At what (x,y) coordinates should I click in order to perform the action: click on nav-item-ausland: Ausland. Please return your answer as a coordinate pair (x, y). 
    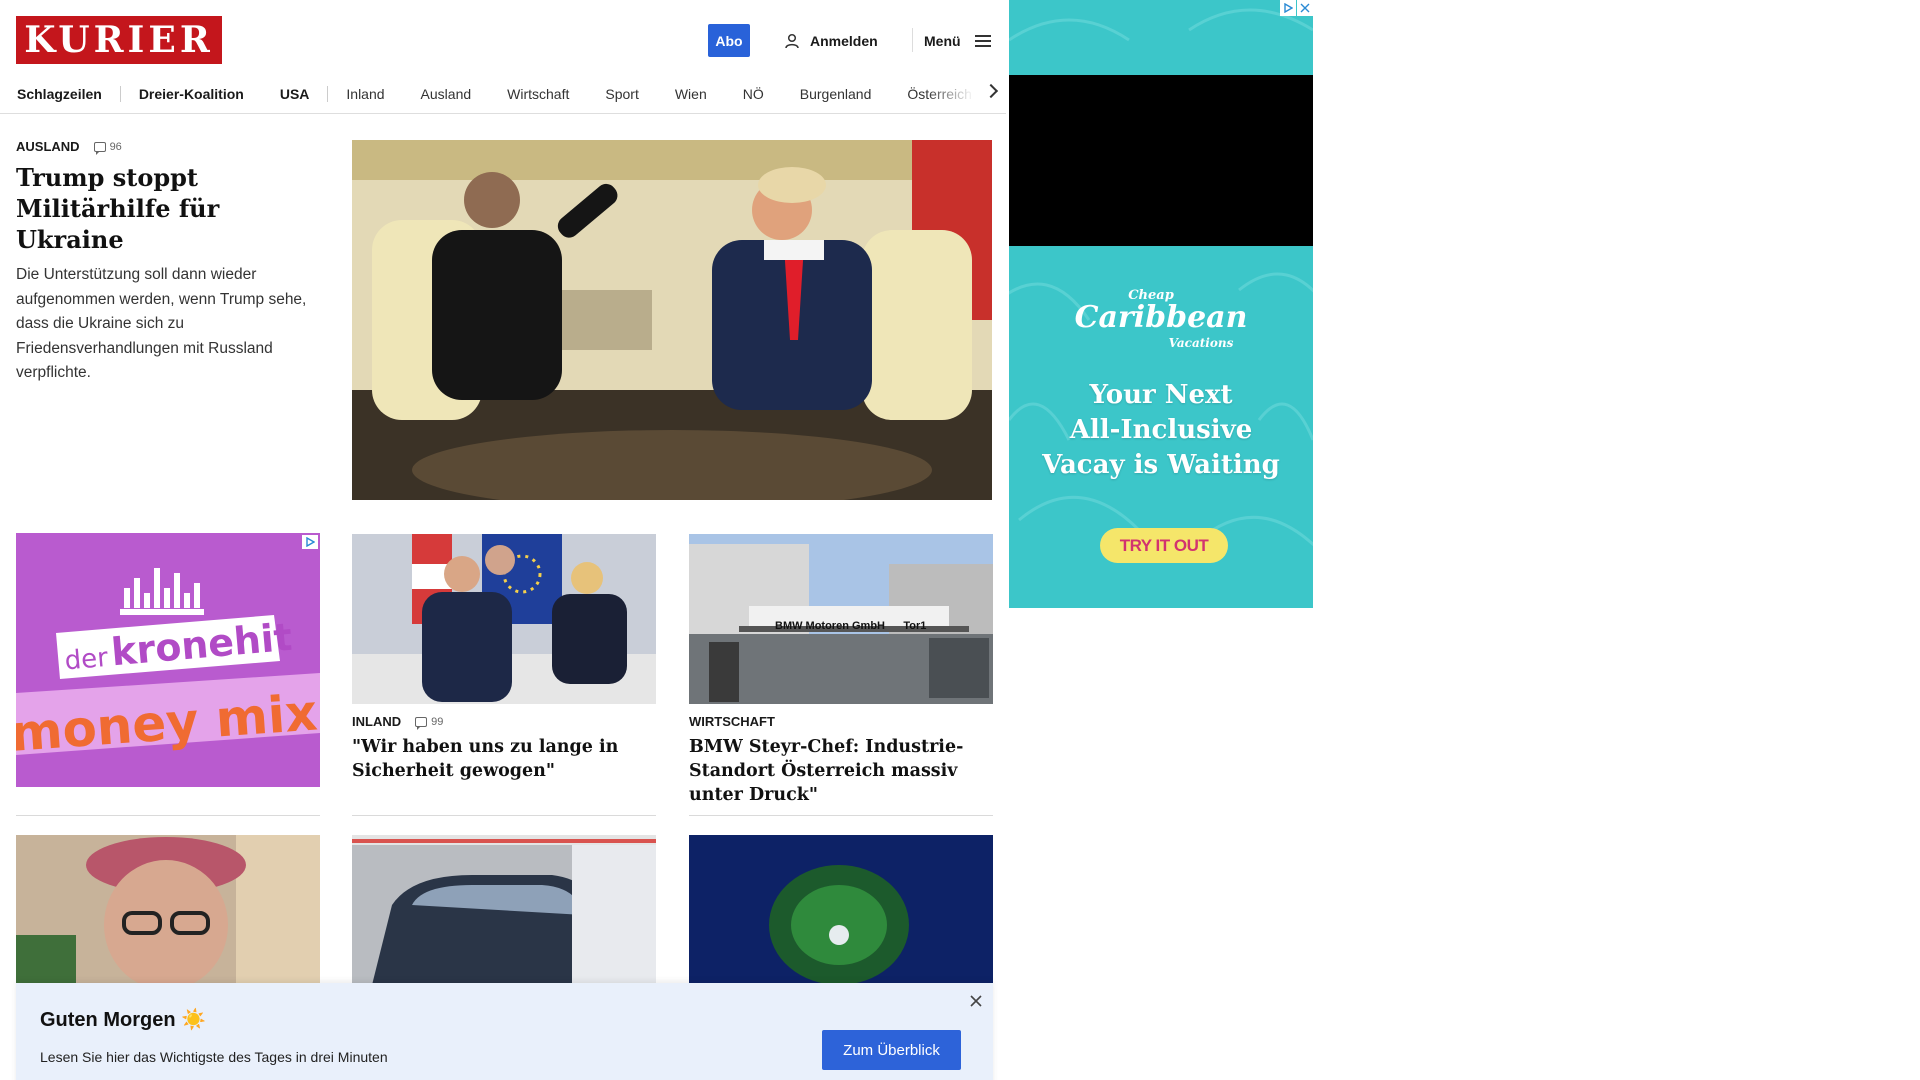
    Looking at the image, I should click on (446, 94).